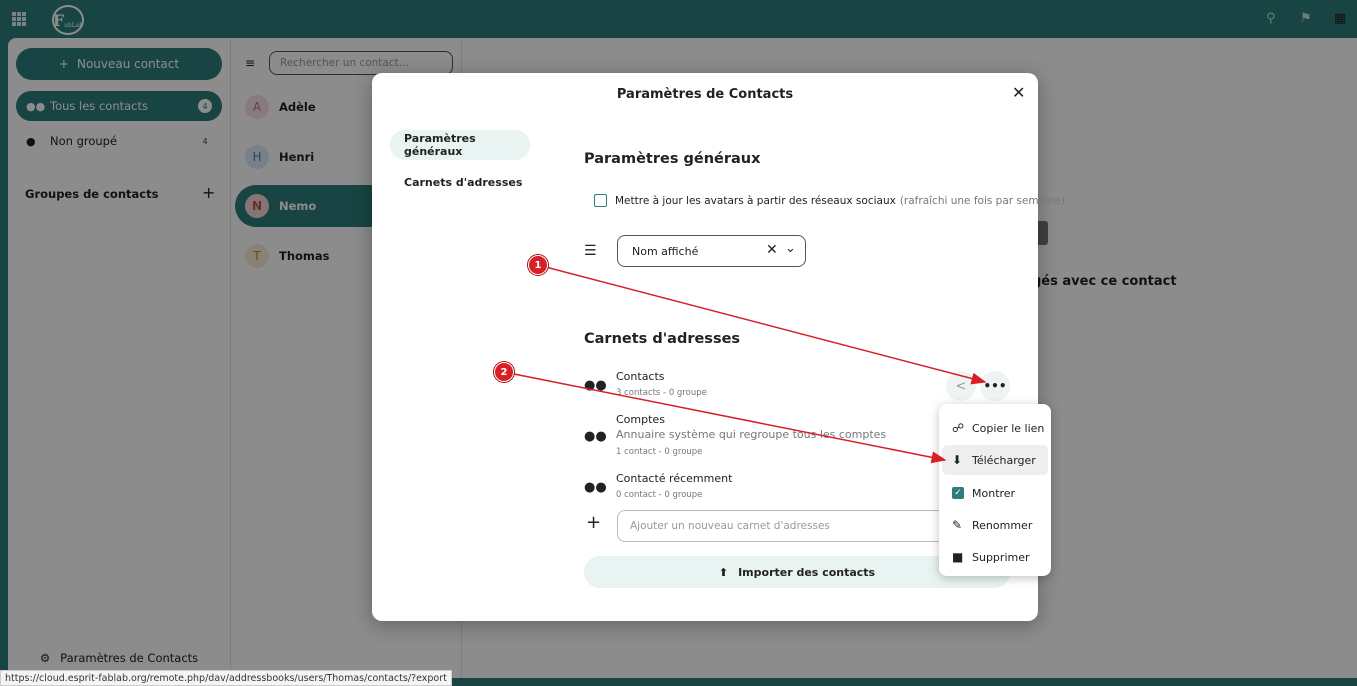 Image resolution: width=1357 pixels, height=686 pixels. Describe the element at coordinates (723, 572) in the screenshot. I see `upload-icon: ⬆` at that location.